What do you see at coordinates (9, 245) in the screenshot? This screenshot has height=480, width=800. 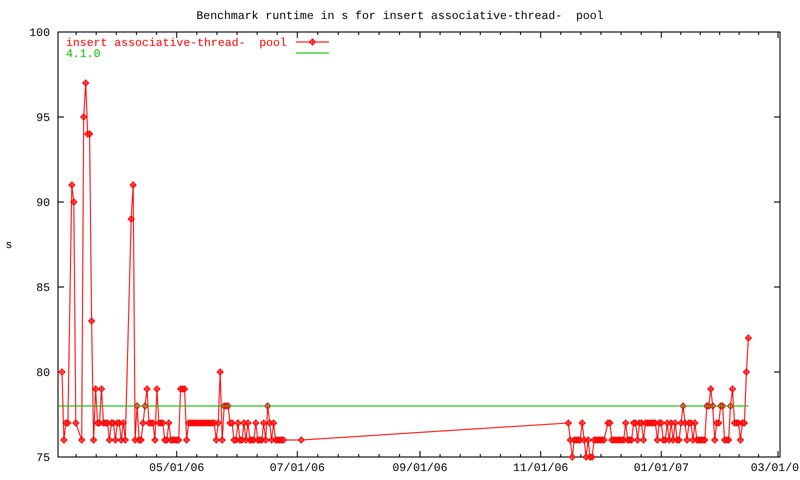 I see `axis-label: s` at bounding box center [9, 245].